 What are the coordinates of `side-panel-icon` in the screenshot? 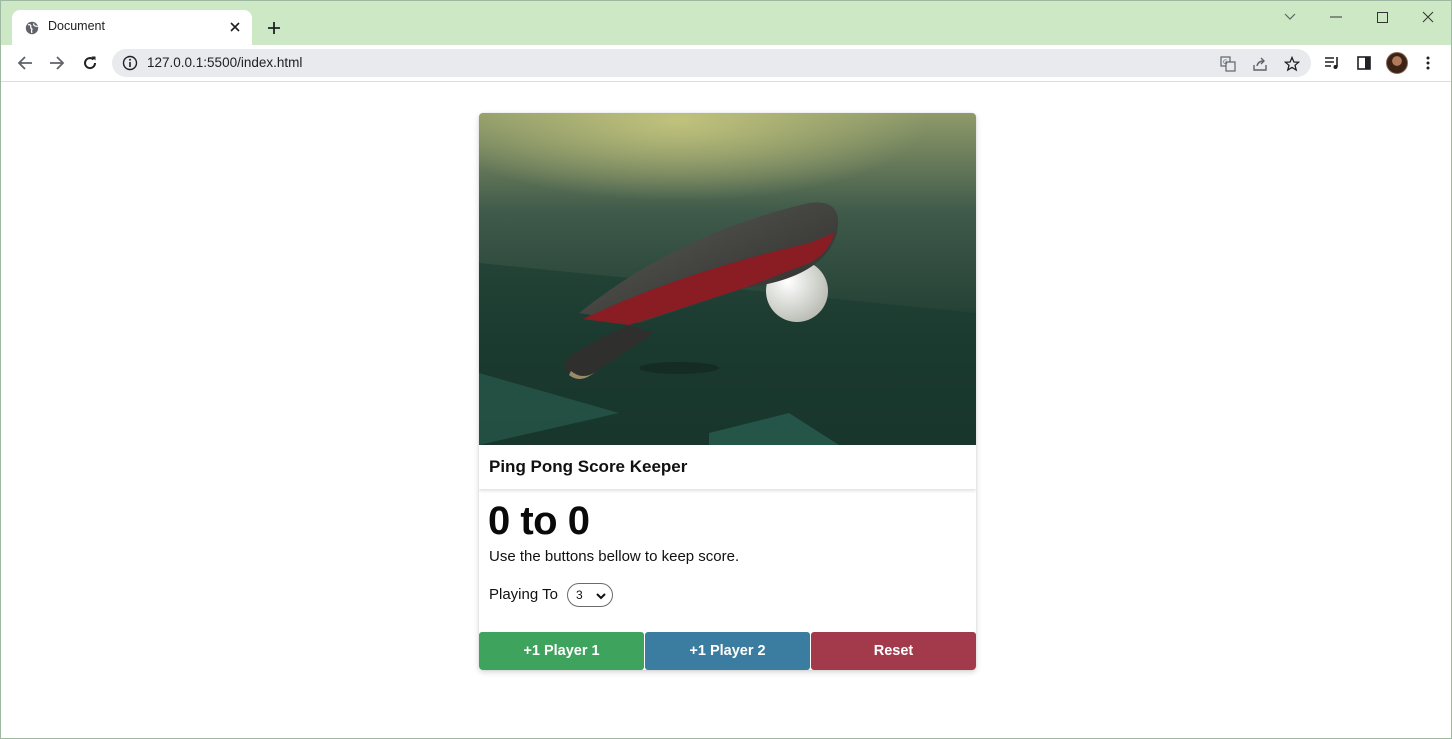 It's located at (1364, 63).